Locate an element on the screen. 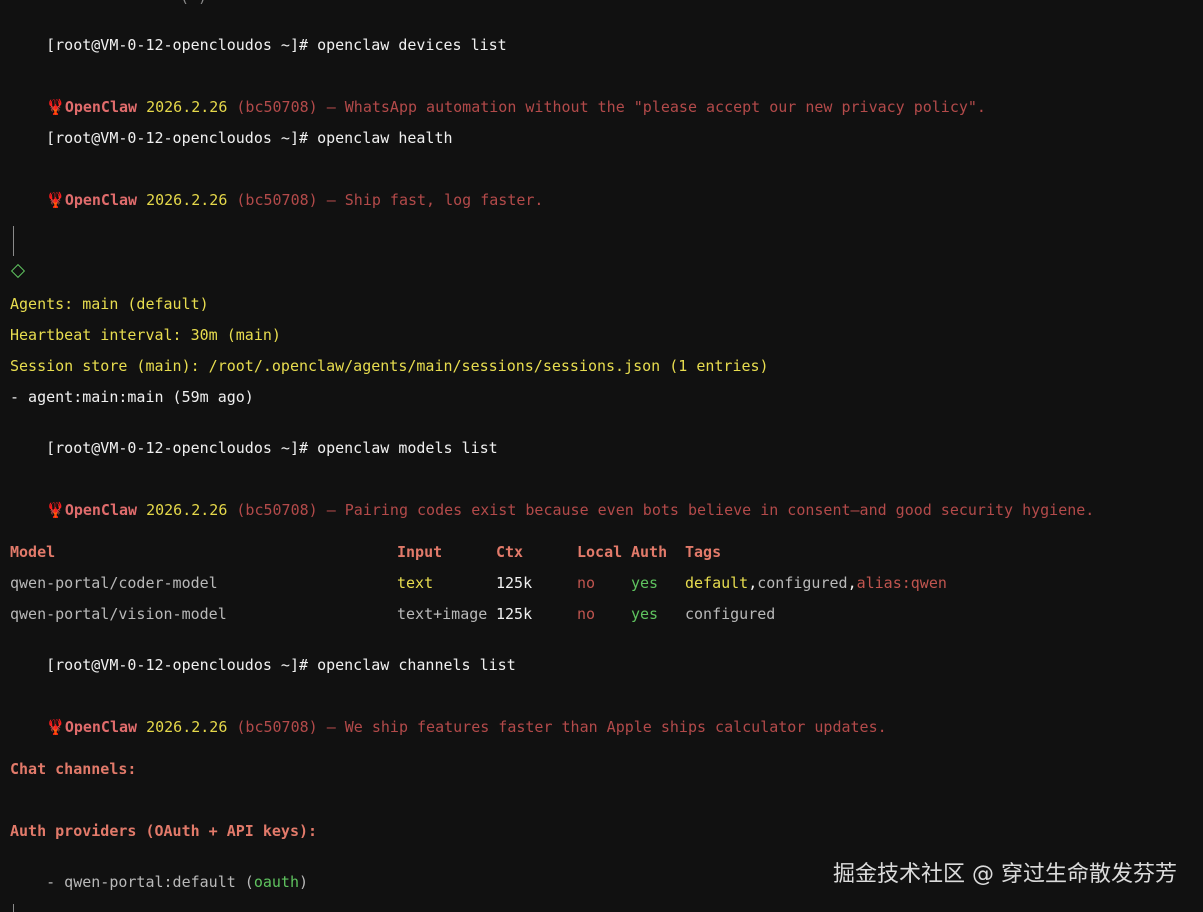 This screenshot has height=912, width=1203. col-header-model: Model is located at coordinates (33, 552).